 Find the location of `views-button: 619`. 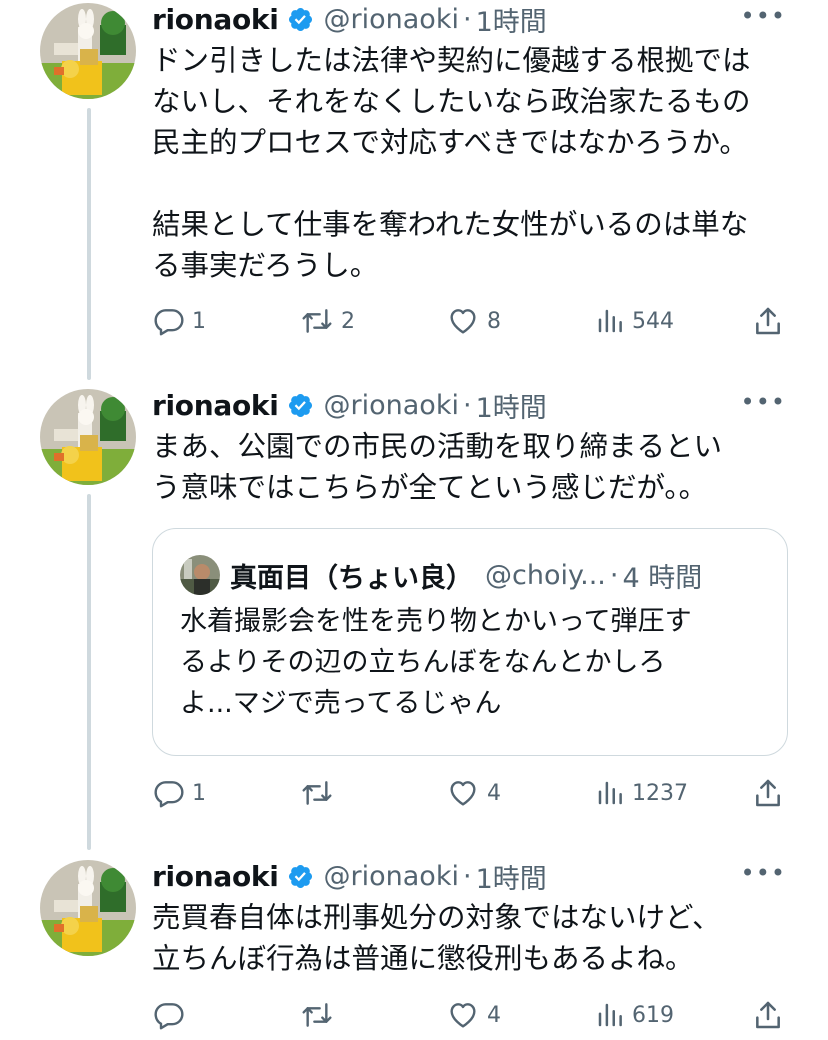

views-button: 619 is located at coordinates (634, 1015).